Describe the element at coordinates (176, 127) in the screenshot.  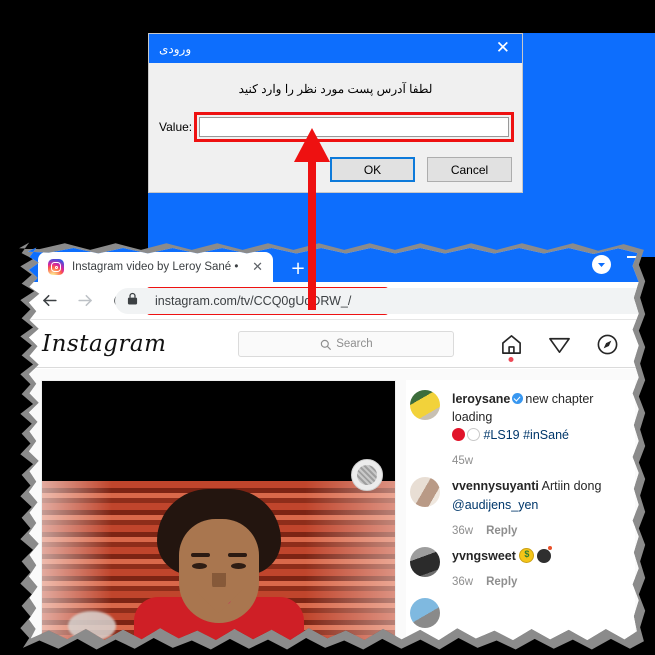
I see `value-label: Value:` at that location.